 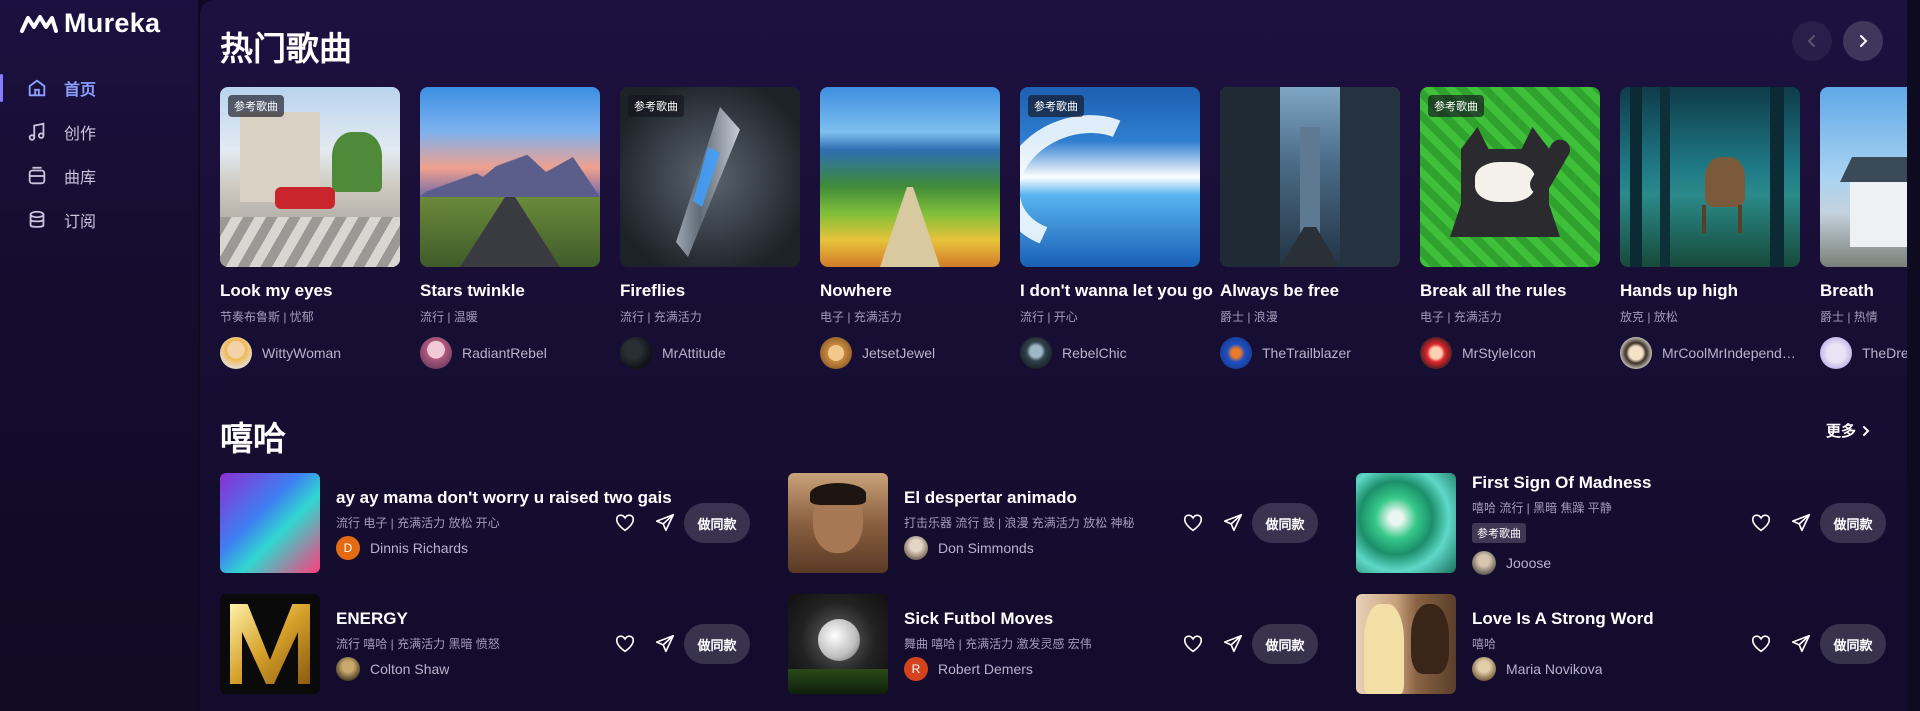 I want to click on author-name: Jooose, so click(x=1529, y=563).